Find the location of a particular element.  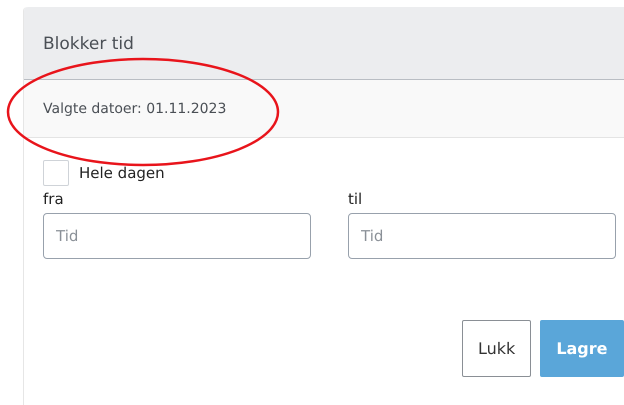

all-day-label: Hele dagen is located at coordinates (122, 173).